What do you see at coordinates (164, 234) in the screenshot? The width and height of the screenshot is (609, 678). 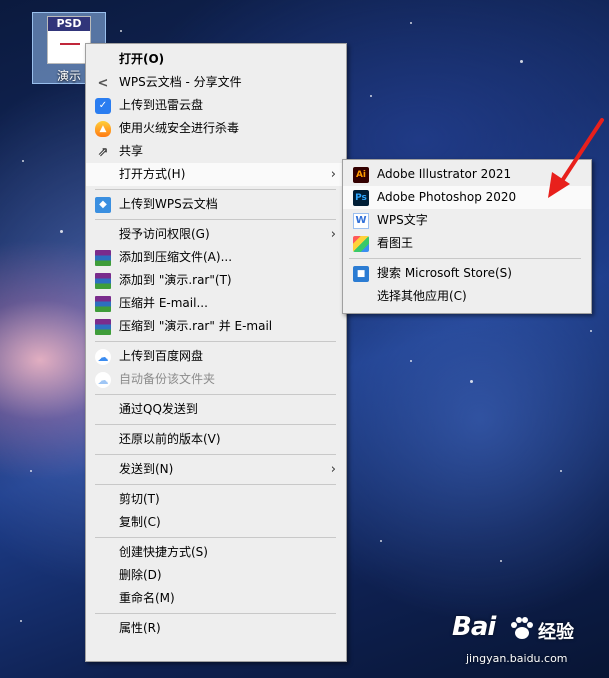 I see `menu-item-label: 授予访问权限(G)` at bounding box center [164, 234].